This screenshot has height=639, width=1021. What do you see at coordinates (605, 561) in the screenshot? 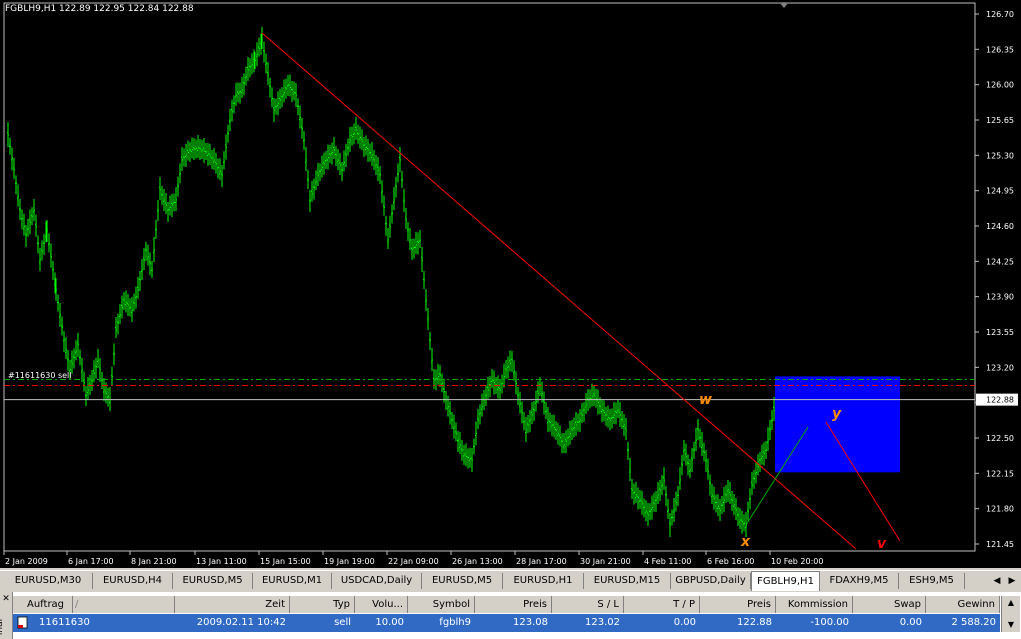
I see `time-tick-label: 30 Jan 21:00` at bounding box center [605, 561].